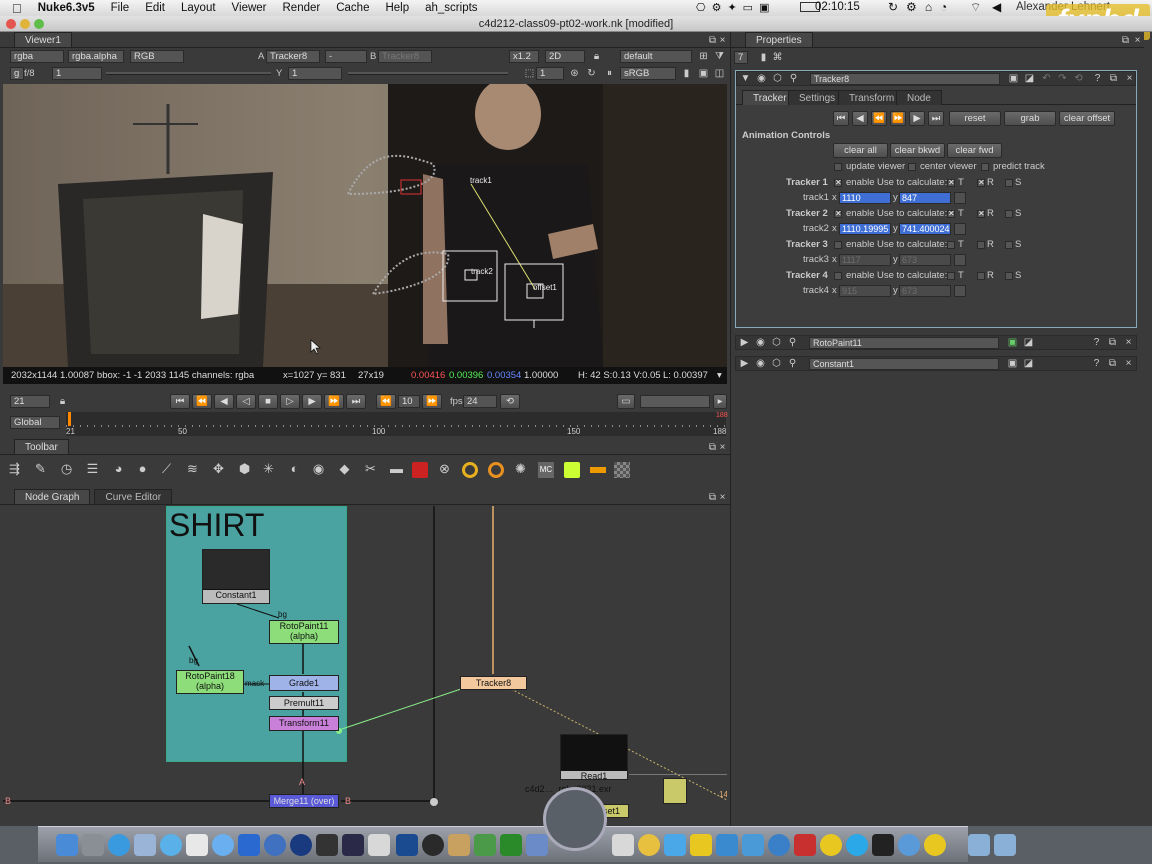 The width and height of the screenshot is (1152, 864). I want to click on a-input-dropdown: Tracker8, so click(293, 56).